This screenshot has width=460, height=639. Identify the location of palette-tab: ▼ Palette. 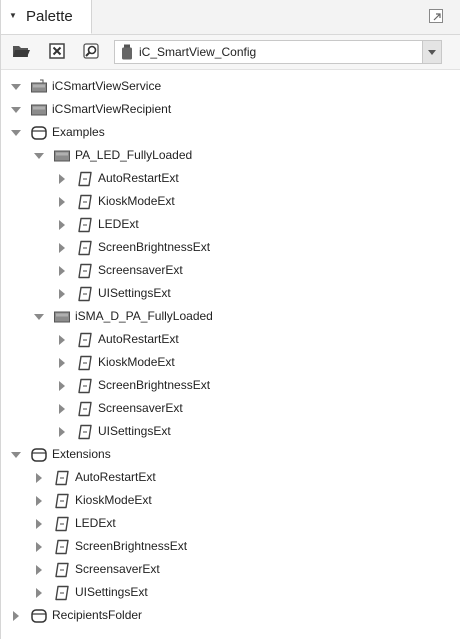
(46, 17).